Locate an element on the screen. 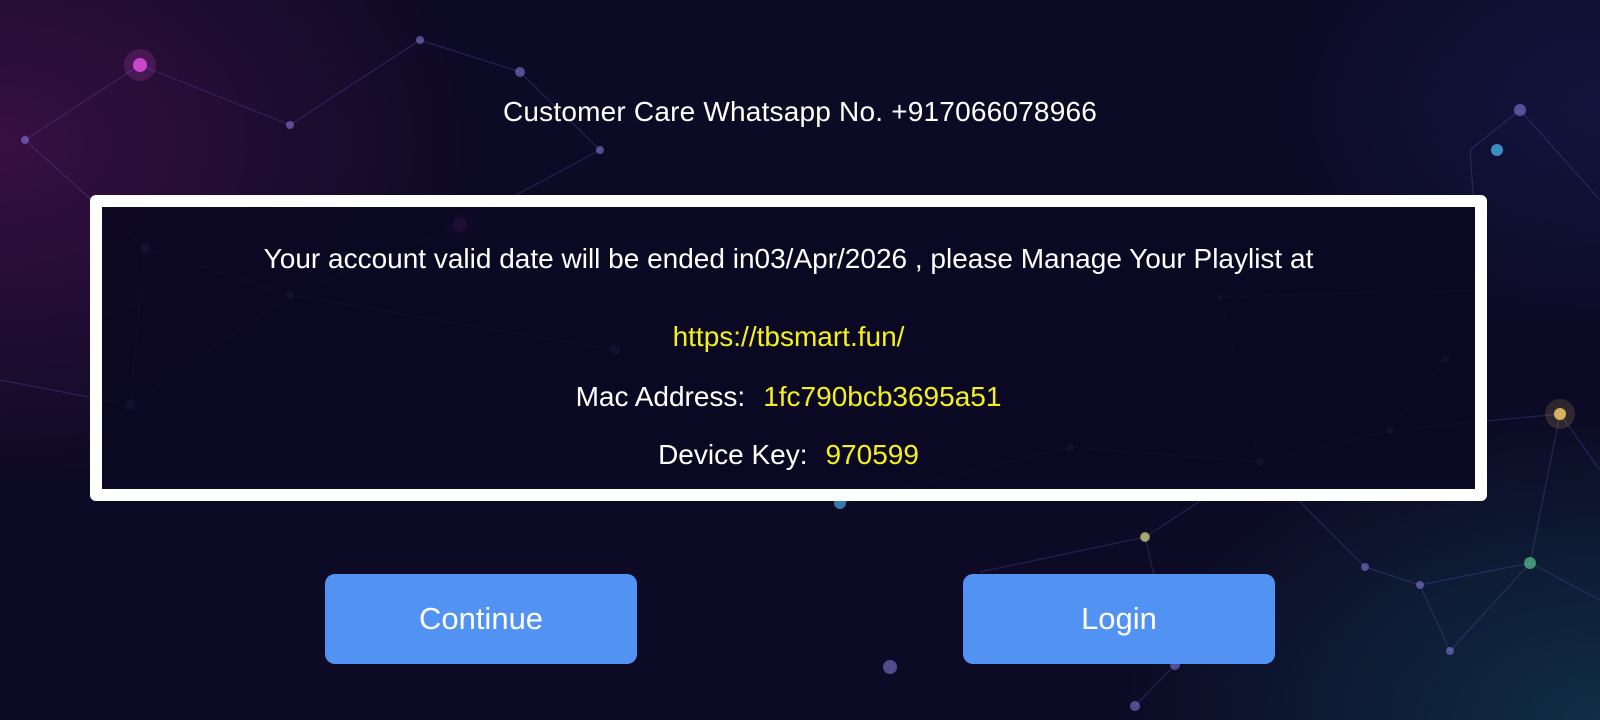 This screenshot has width=1600, height=720. device-key-label: Device Key: is located at coordinates (733, 454).